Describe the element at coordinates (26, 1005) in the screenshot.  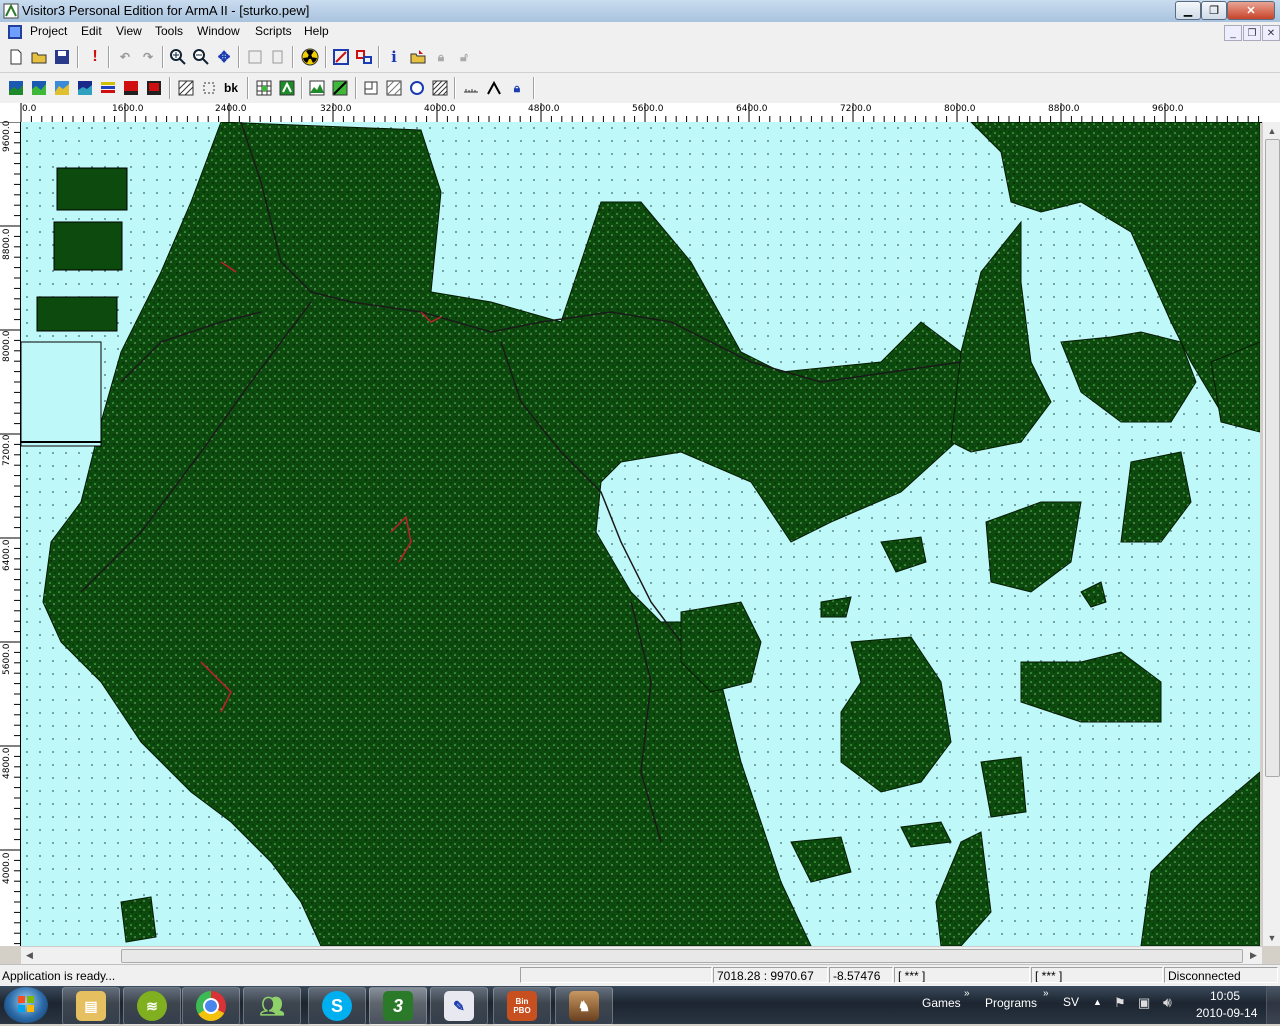
I see `start-button` at that location.